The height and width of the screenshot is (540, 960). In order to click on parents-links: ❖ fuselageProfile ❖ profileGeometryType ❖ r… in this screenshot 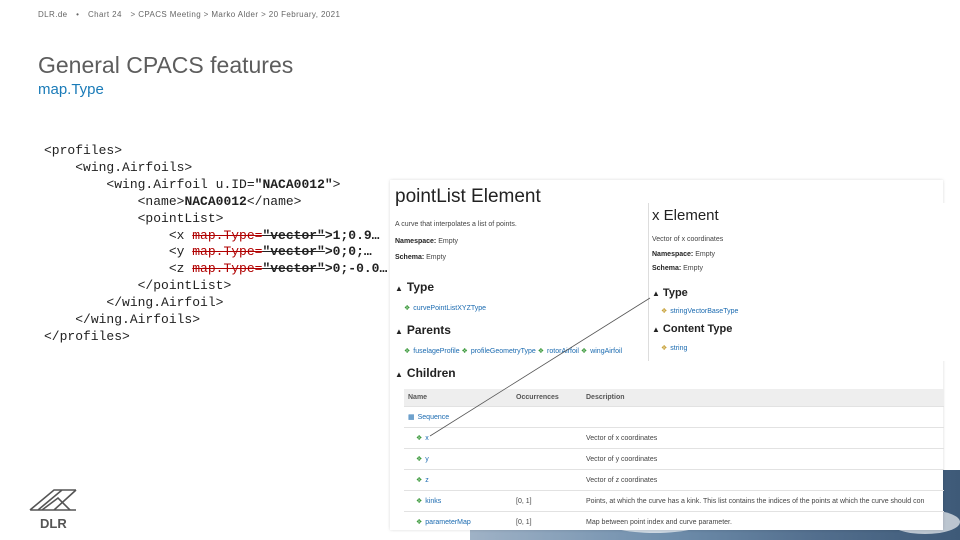, I will do `click(513, 351)`.